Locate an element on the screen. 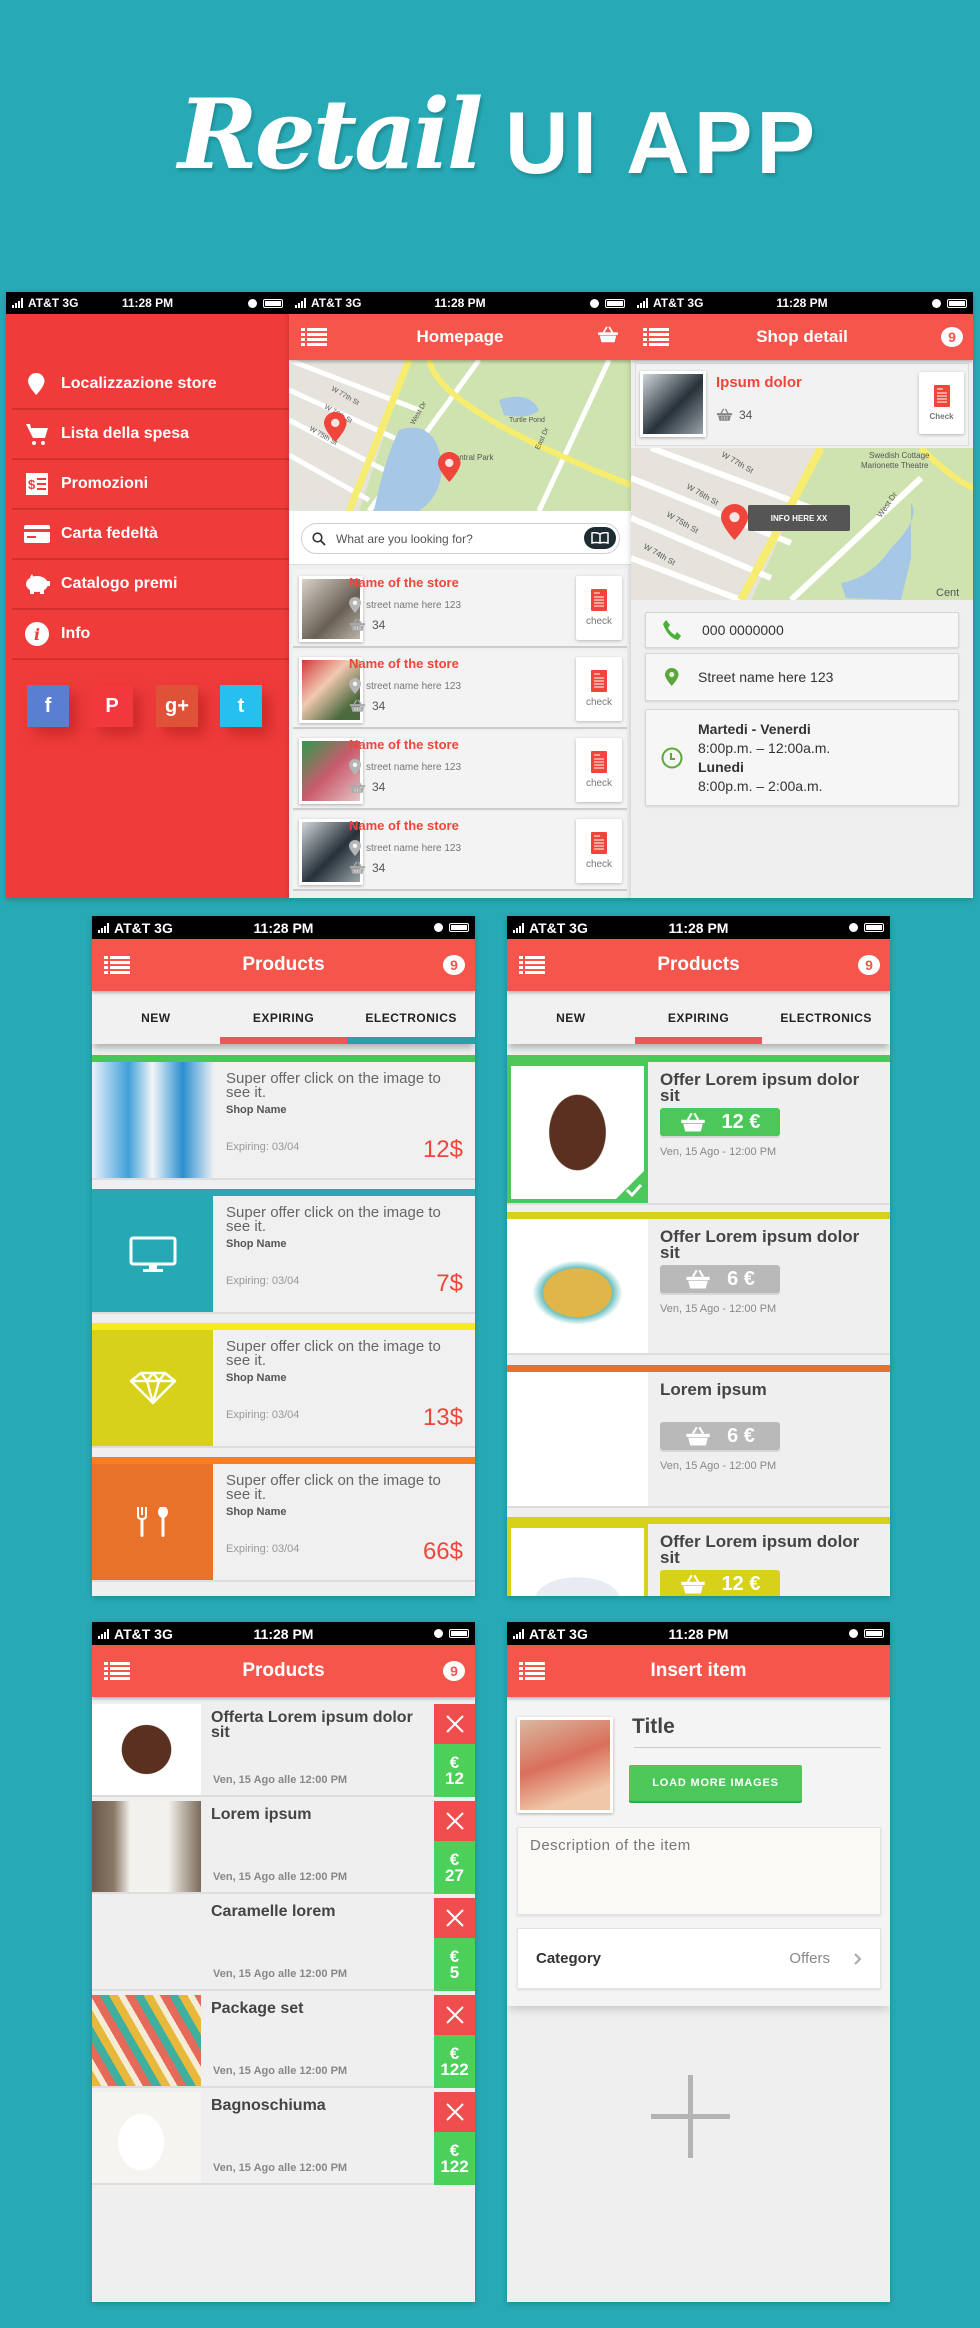 The height and width of the screenshot is (2328, 980). offer-price: 7$ is located at coordinates (449, 1283).